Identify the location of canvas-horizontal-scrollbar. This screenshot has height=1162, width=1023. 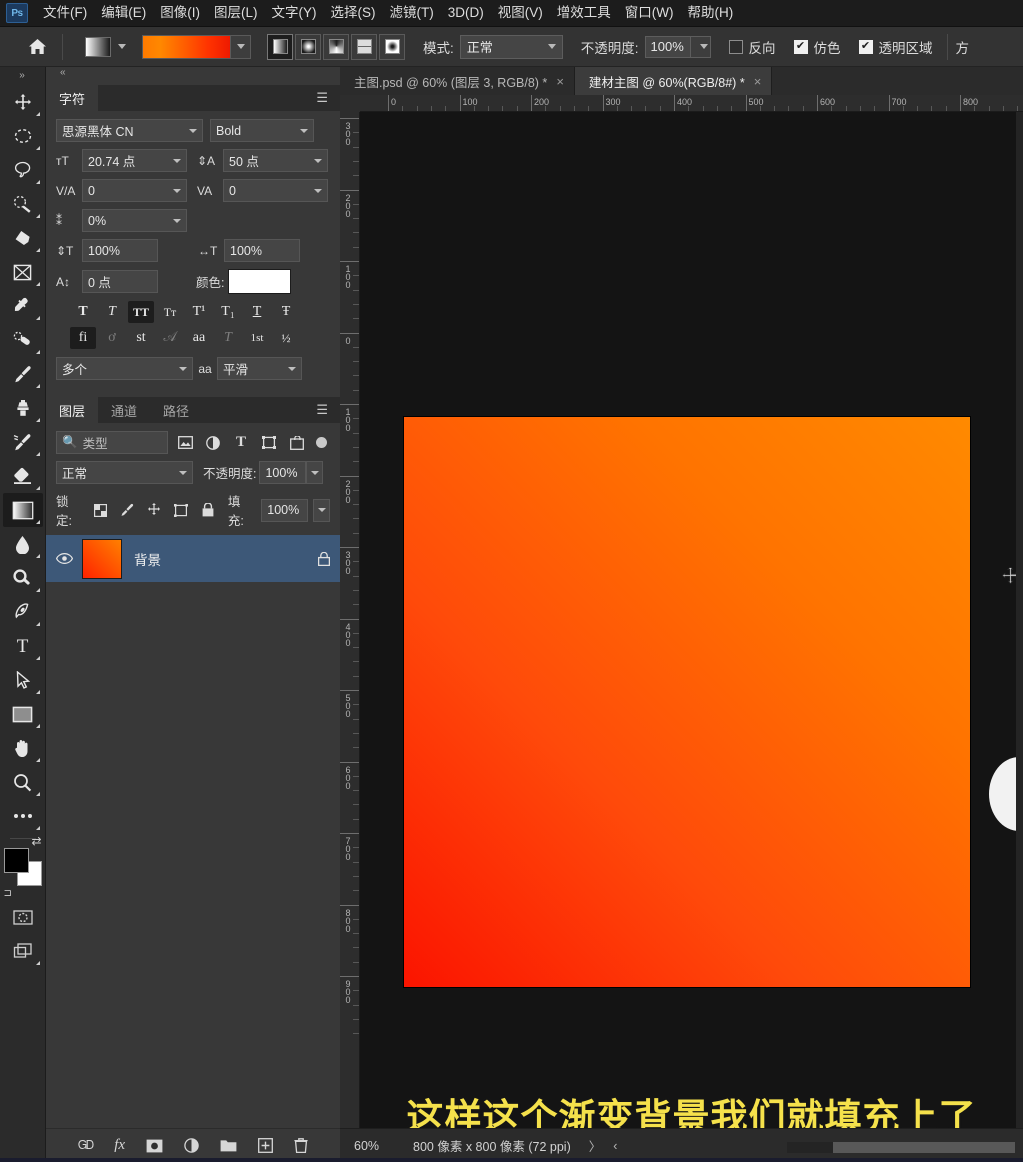
(901, 1147).